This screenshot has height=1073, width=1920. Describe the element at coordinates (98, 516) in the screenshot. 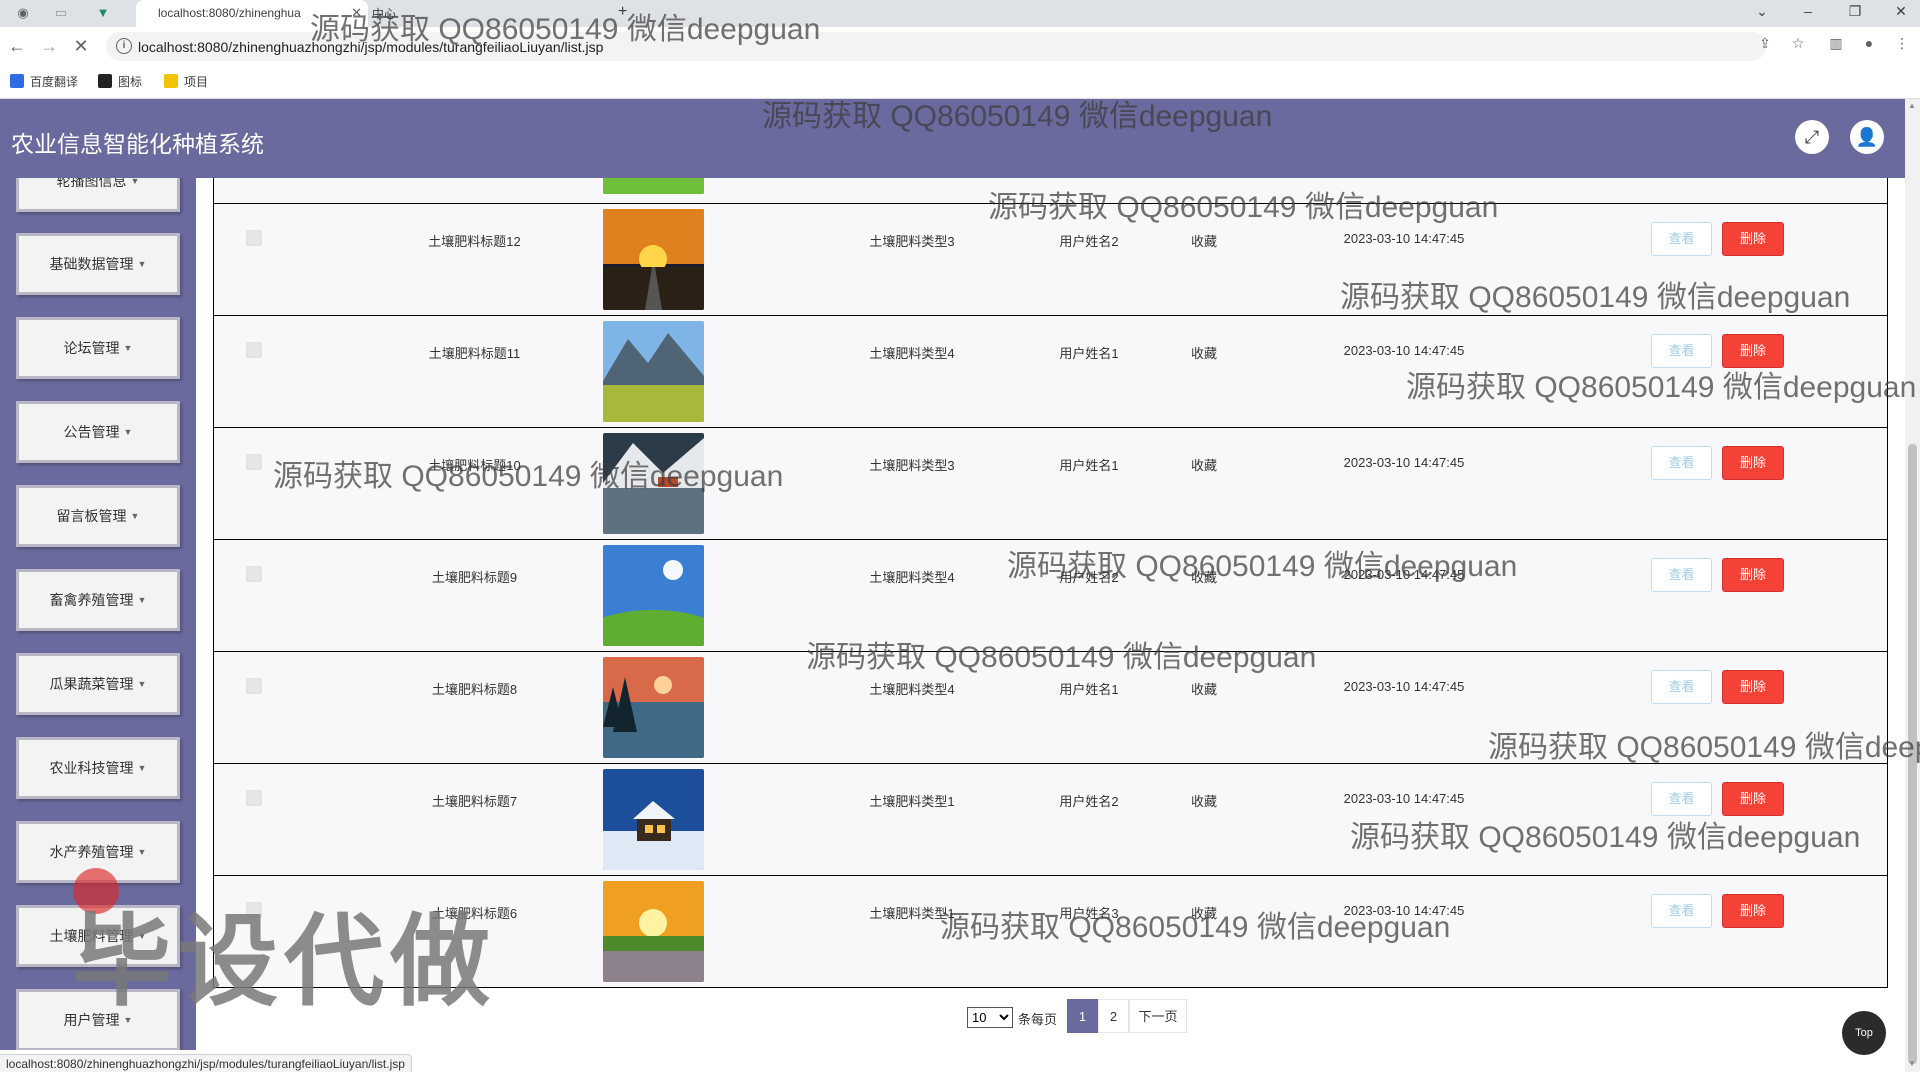

I see `sidebar-item-message-board: 留言板管理 ▼` at that location.